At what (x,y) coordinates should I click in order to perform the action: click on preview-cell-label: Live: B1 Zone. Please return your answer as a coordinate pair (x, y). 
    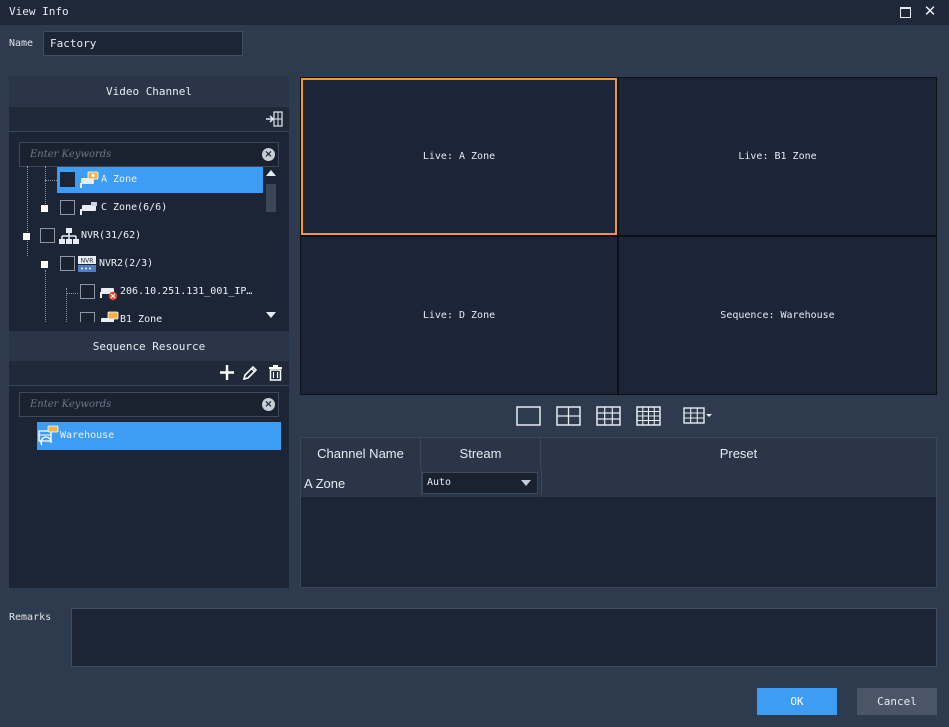
    Looking at the image, I should click on (777, 156).